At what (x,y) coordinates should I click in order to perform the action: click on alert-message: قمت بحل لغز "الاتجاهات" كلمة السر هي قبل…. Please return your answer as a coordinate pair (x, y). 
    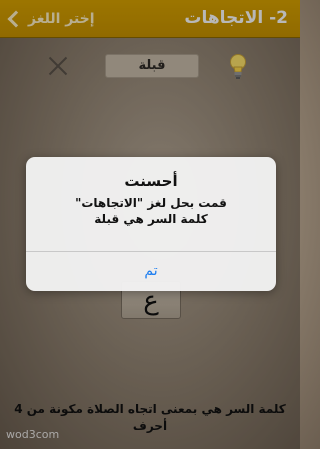
    Looking at the image, I should click on (151, 211).